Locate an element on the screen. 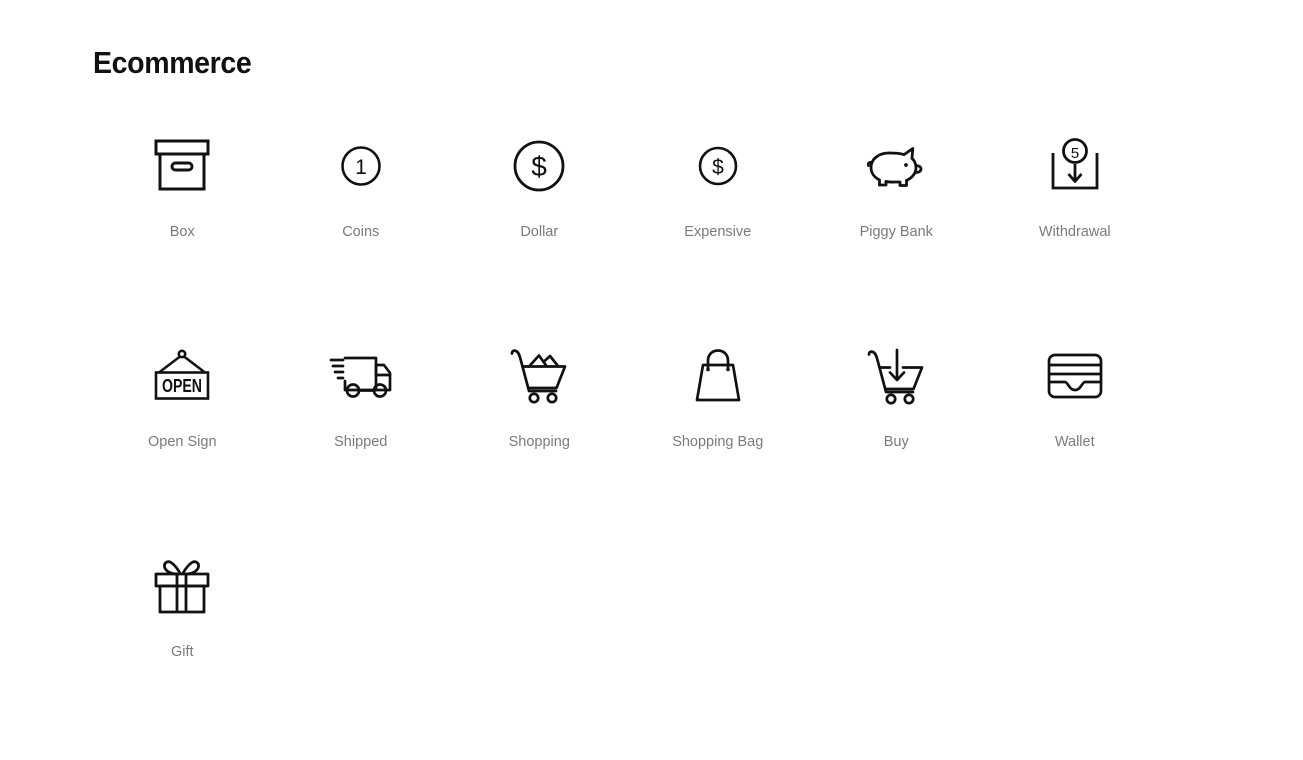  box-icon is located at coordinates (182, 166).